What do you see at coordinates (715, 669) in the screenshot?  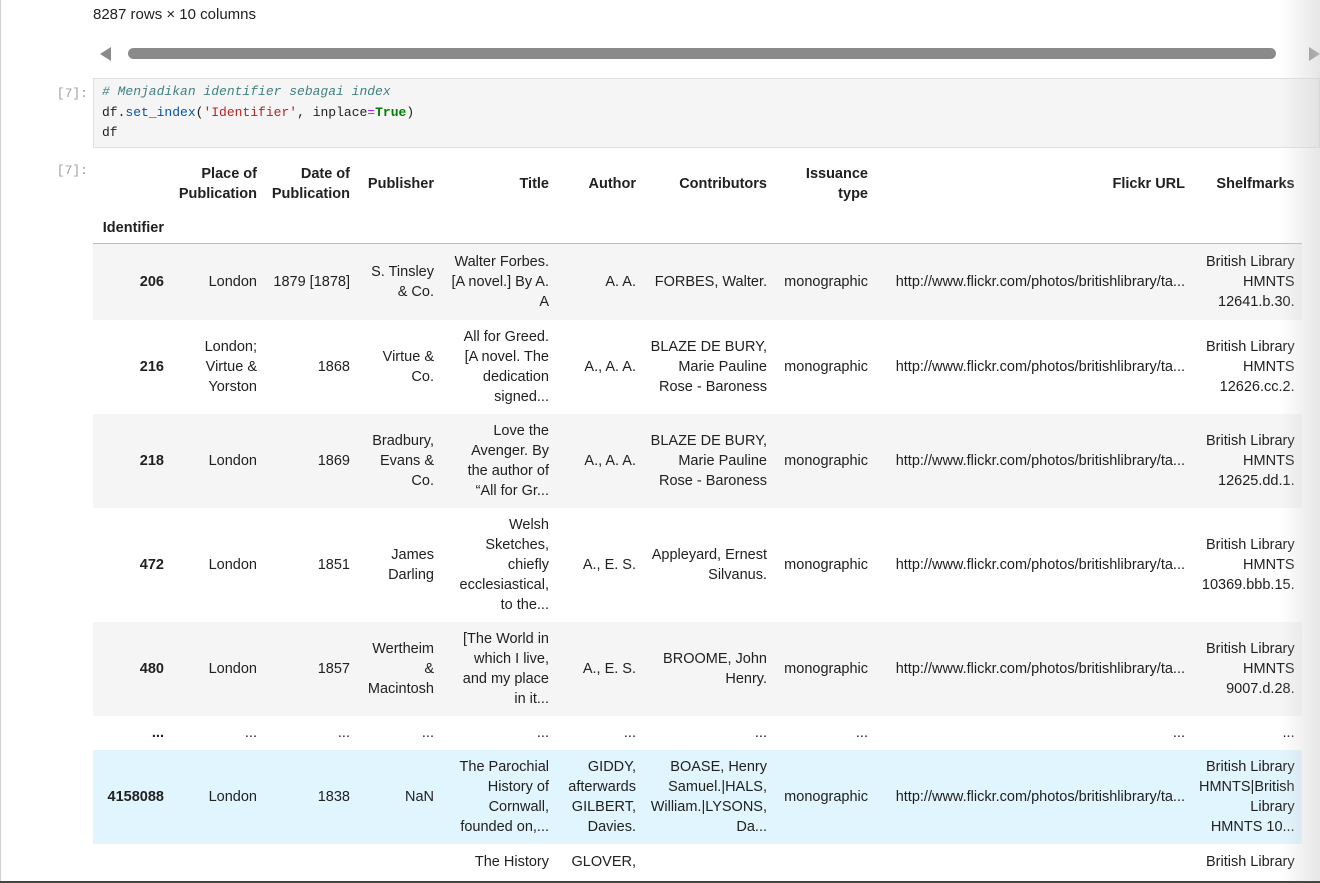 I see `table-cell: BROOME, John Henry.` at bounding box center [715, 669].